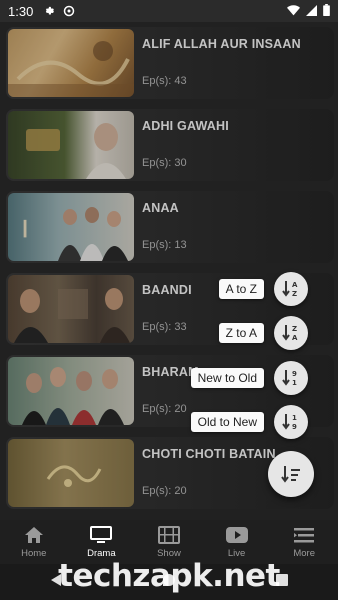 The height and width of the screenshot is (600, 338). I want to click on sort-1-to-9-icon: 1 9, so click(289, 422).